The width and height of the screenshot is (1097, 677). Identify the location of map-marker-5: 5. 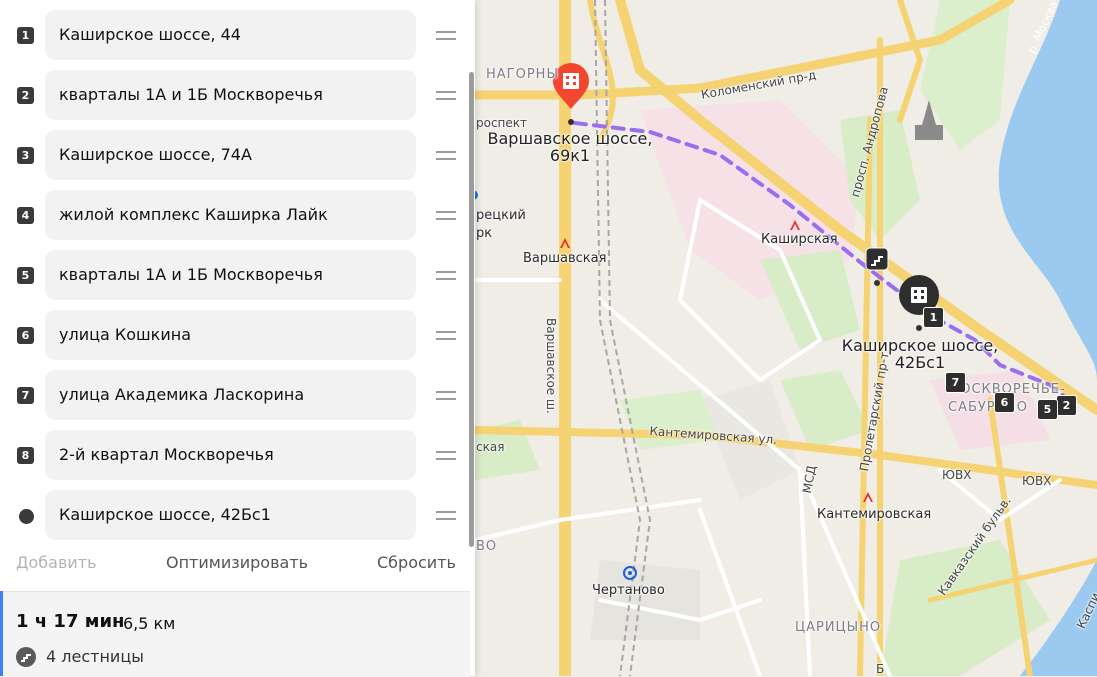
(1047, 409).